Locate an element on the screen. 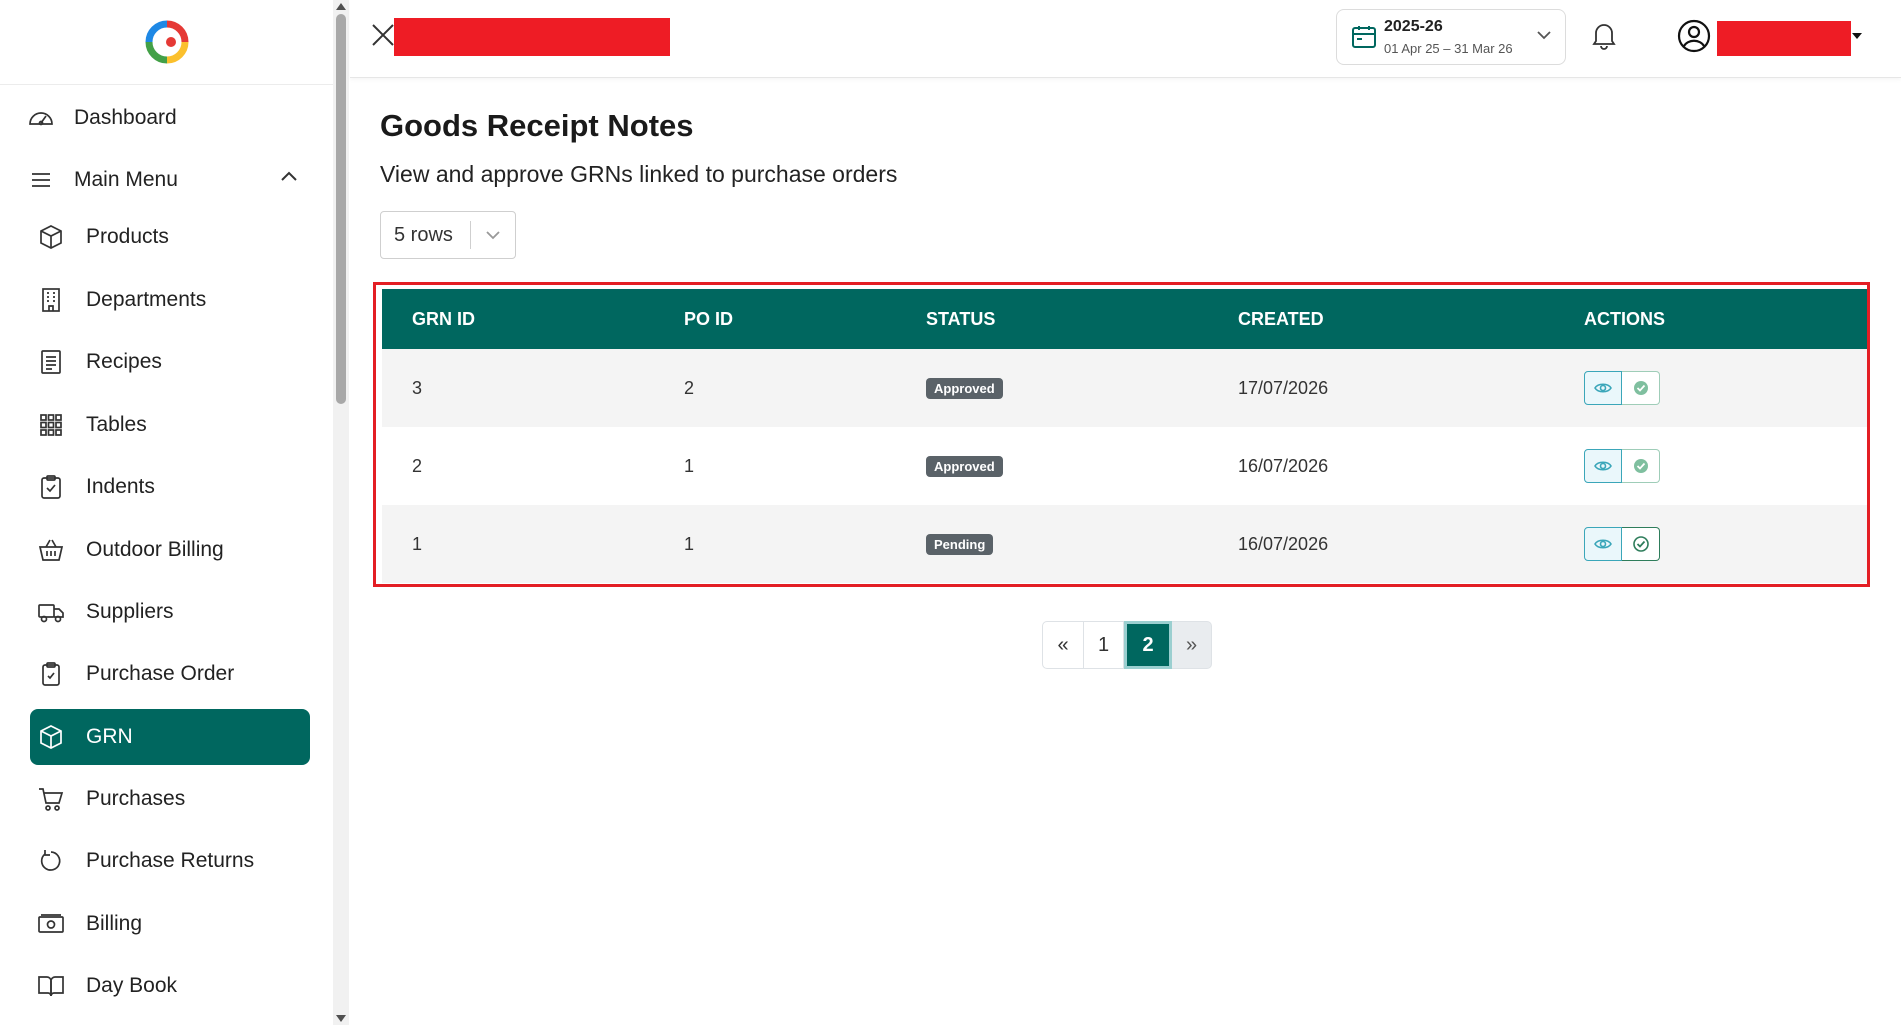 The height and width of the screenshot is (1025, 1901). sidebar-item-label: Outdoor Billing is located at coordinates (155, 549).